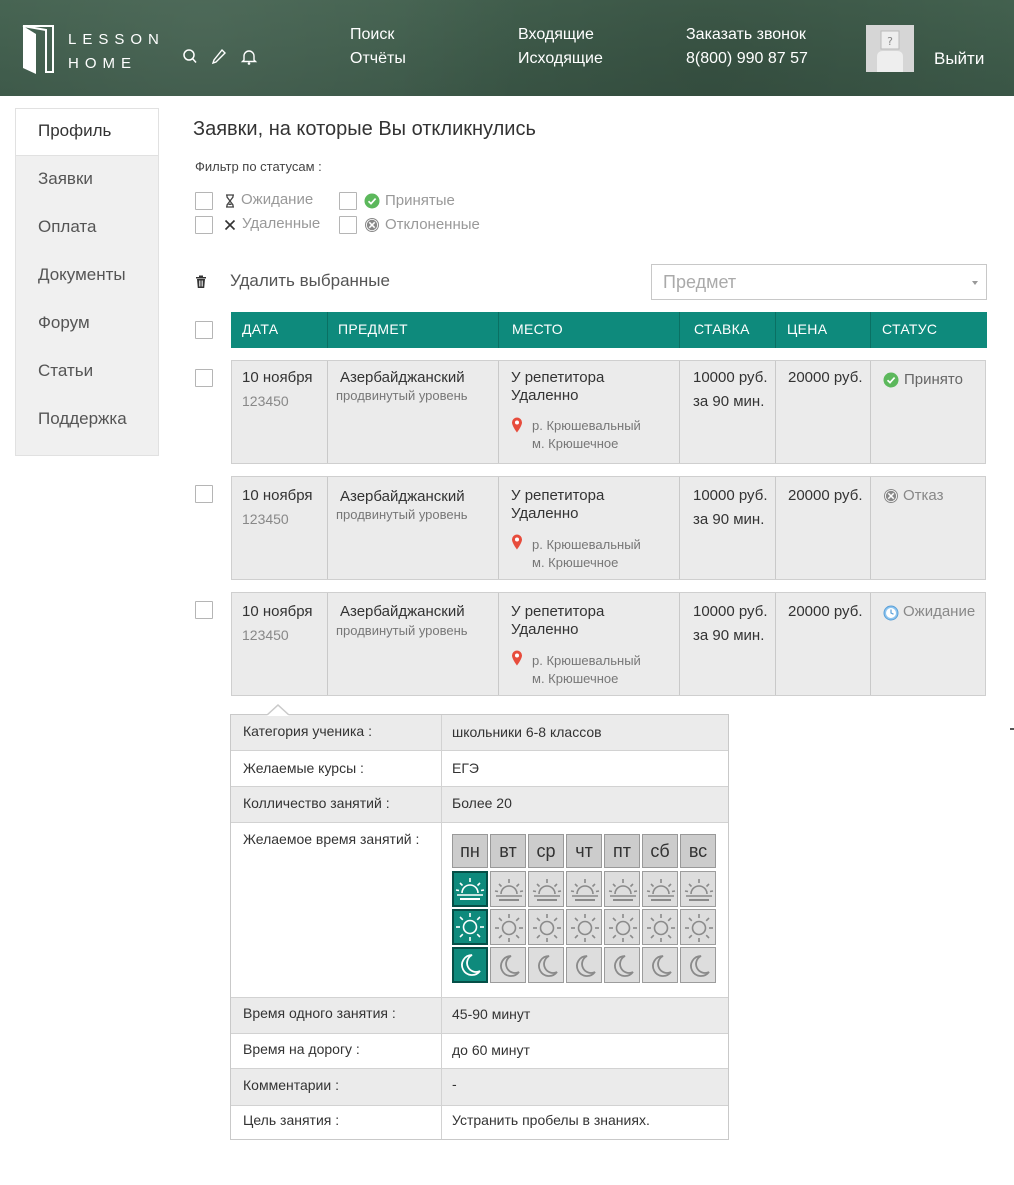 The width and height of the screenshot is (1014, 1185). Describe the element at coordinates (517, 542) in the screenshot. I see `location-pin-icon` at that location.